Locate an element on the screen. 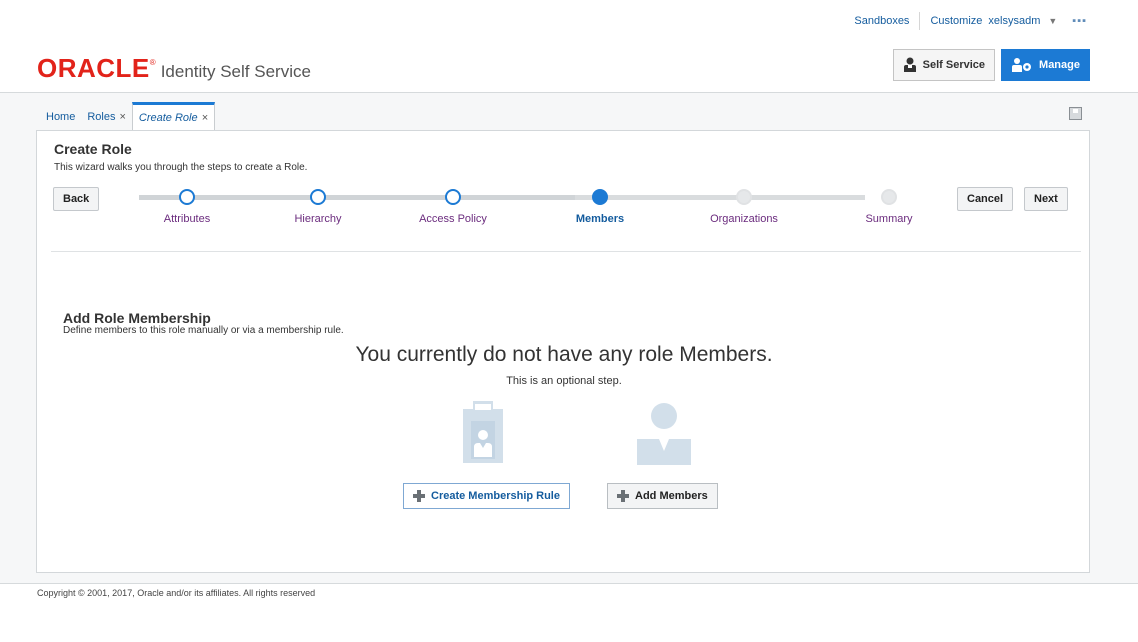  train-label-organizations: Organizations is located at coordinates (744, 219).